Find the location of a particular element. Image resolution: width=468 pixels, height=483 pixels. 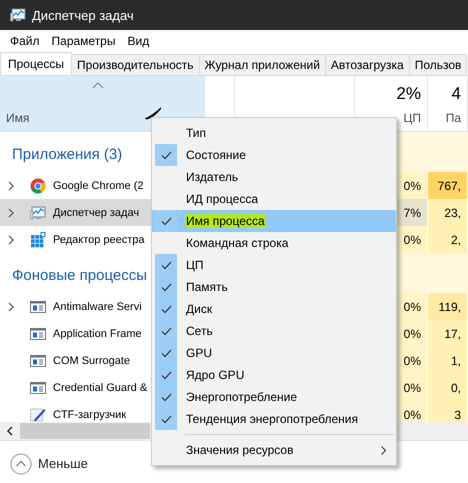

column-percent: 2% is located at coordinates (408, 94).